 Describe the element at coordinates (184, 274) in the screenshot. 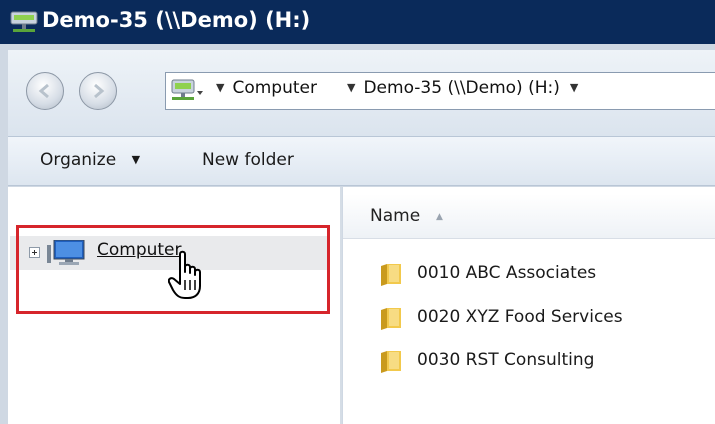

I see `hand-cursor-icon` at that location.